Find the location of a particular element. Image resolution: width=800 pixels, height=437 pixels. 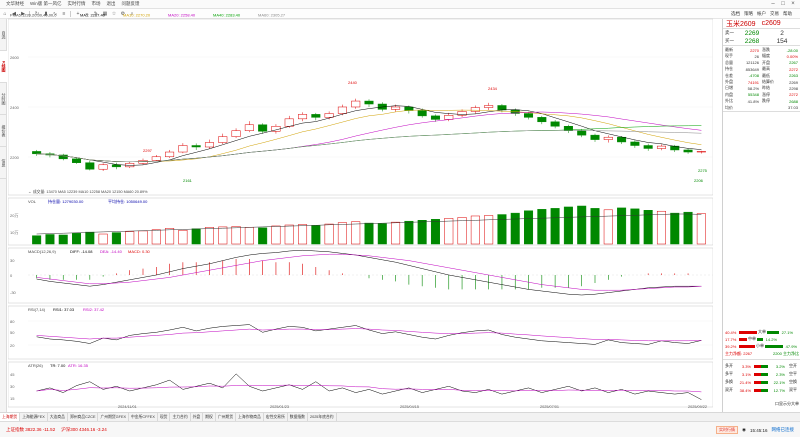

candles-group is located at coordinates (369, 134).